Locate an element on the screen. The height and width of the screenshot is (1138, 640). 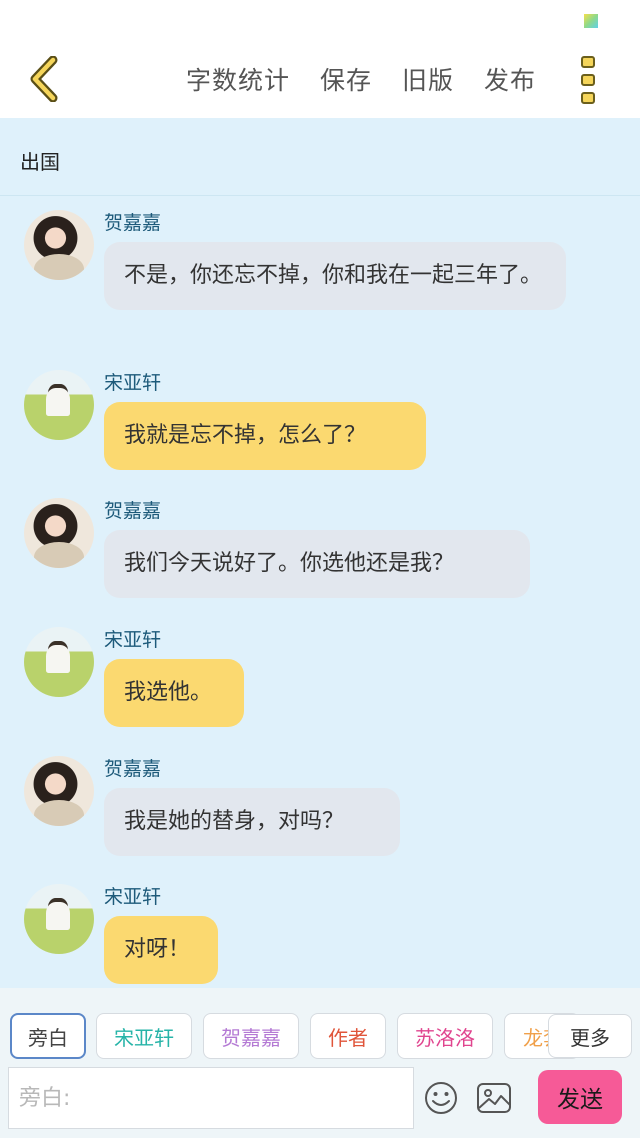
back-button is located at coordinates (44, 79).